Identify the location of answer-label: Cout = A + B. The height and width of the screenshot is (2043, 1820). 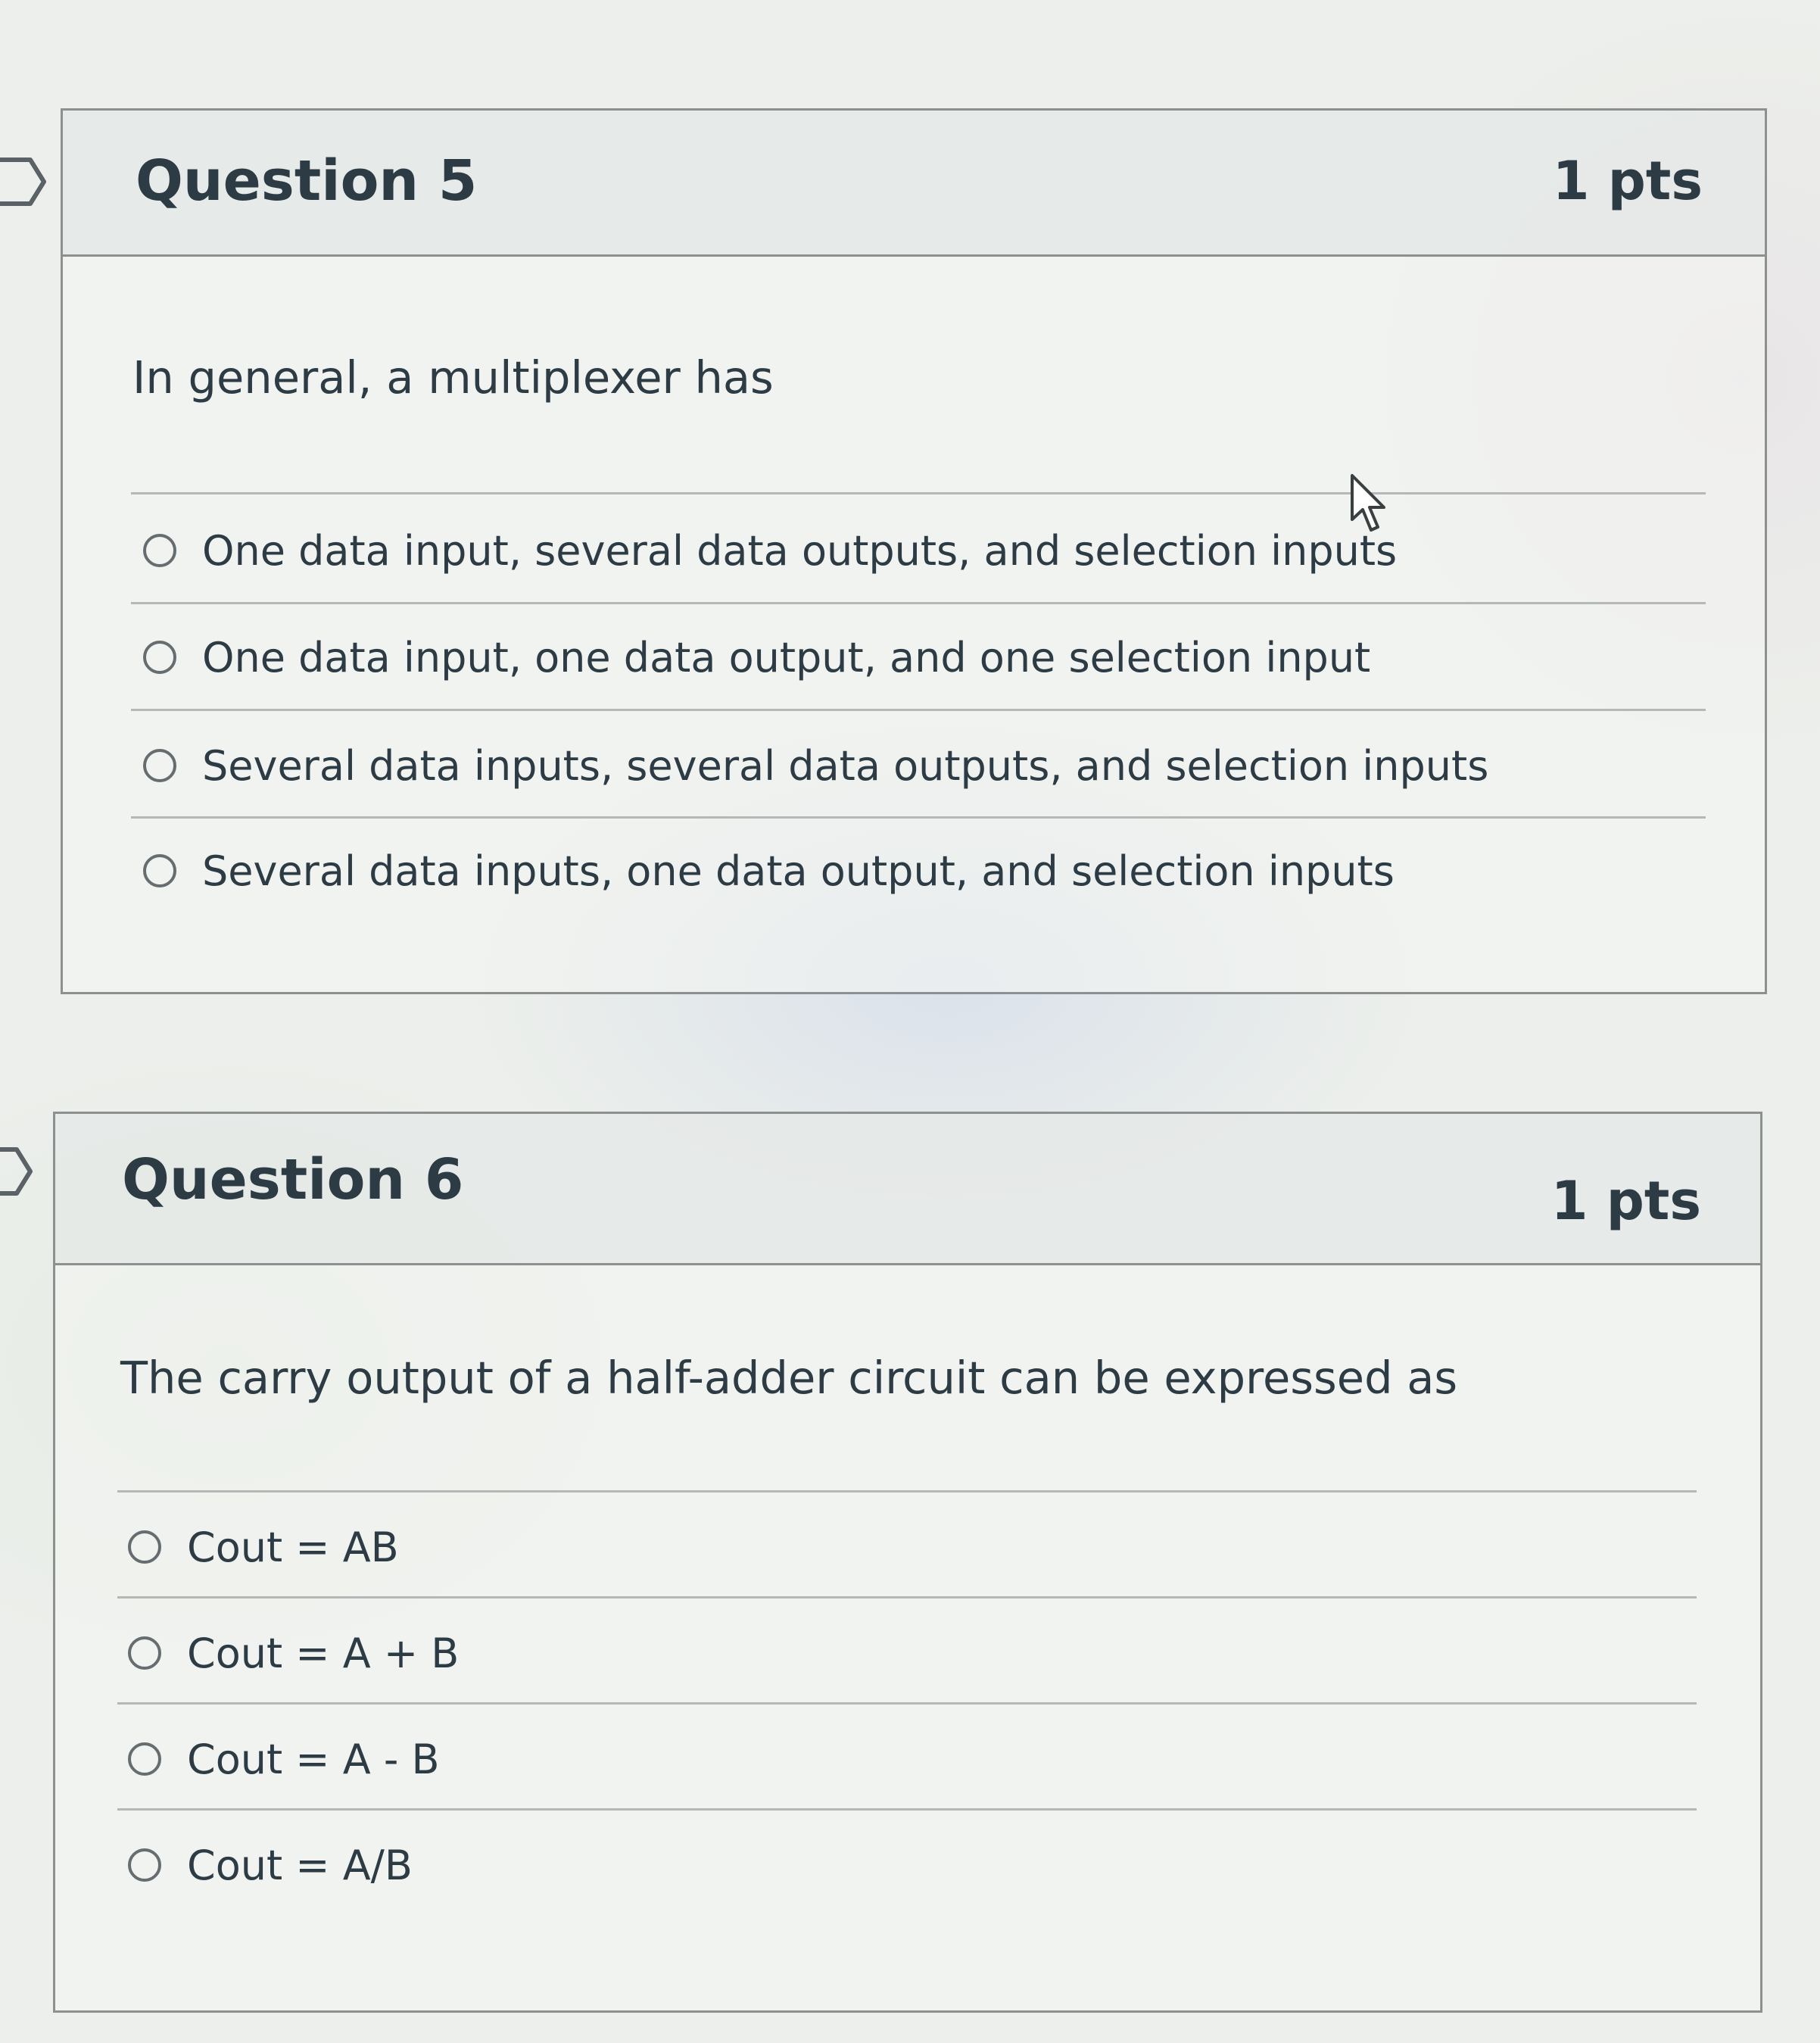
(323, 1653).